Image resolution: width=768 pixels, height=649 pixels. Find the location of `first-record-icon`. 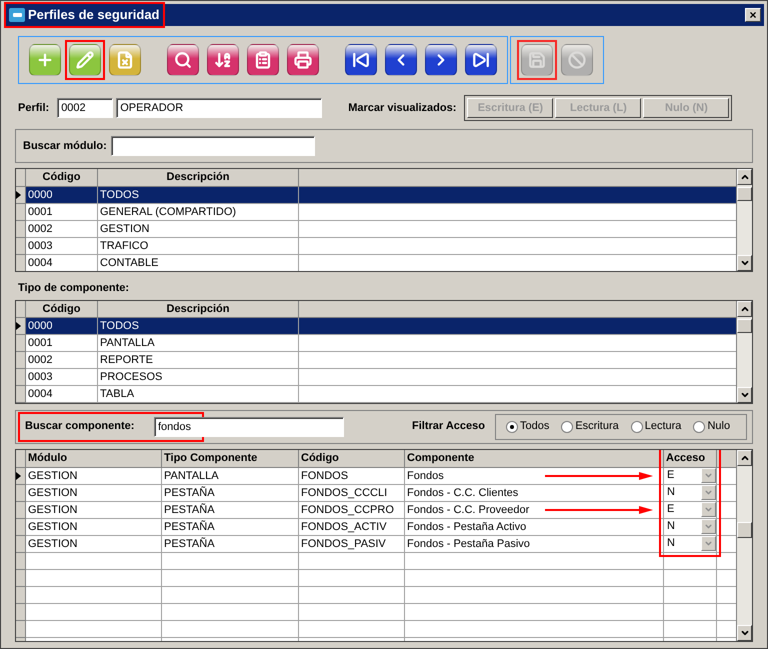

first-record-icon is located at coordinates (361, 60).